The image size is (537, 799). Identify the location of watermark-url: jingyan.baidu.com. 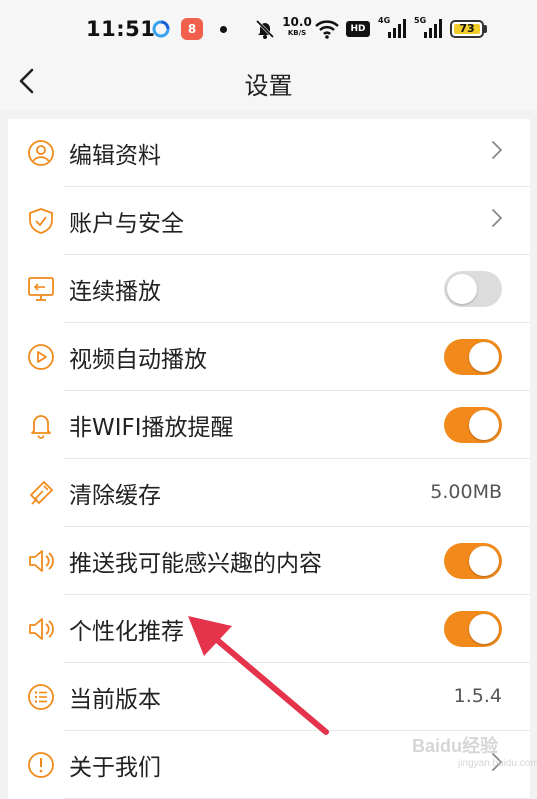
(497, 763).